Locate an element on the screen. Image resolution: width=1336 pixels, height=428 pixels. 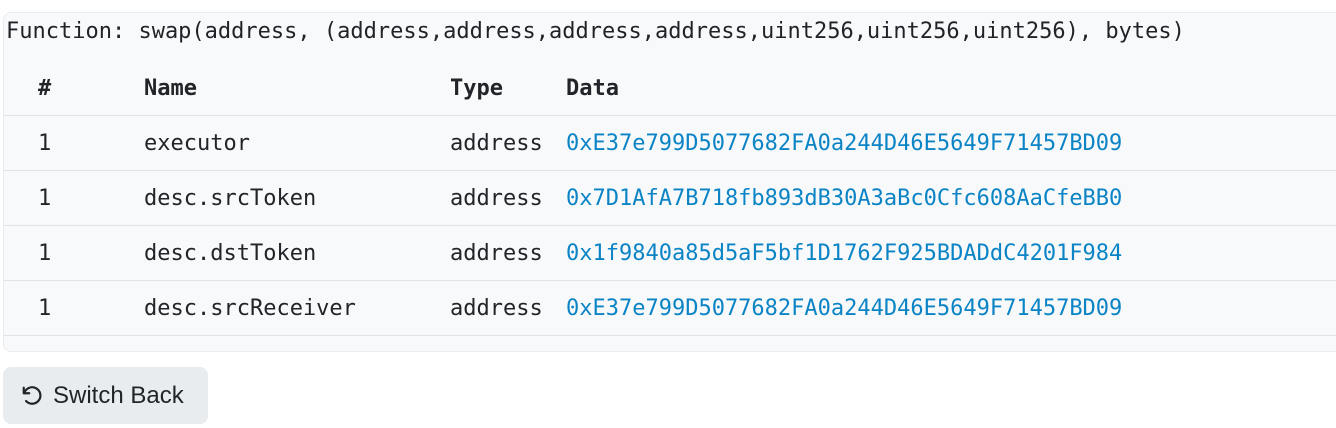
header-num: # is located at coordinates (45, 88).